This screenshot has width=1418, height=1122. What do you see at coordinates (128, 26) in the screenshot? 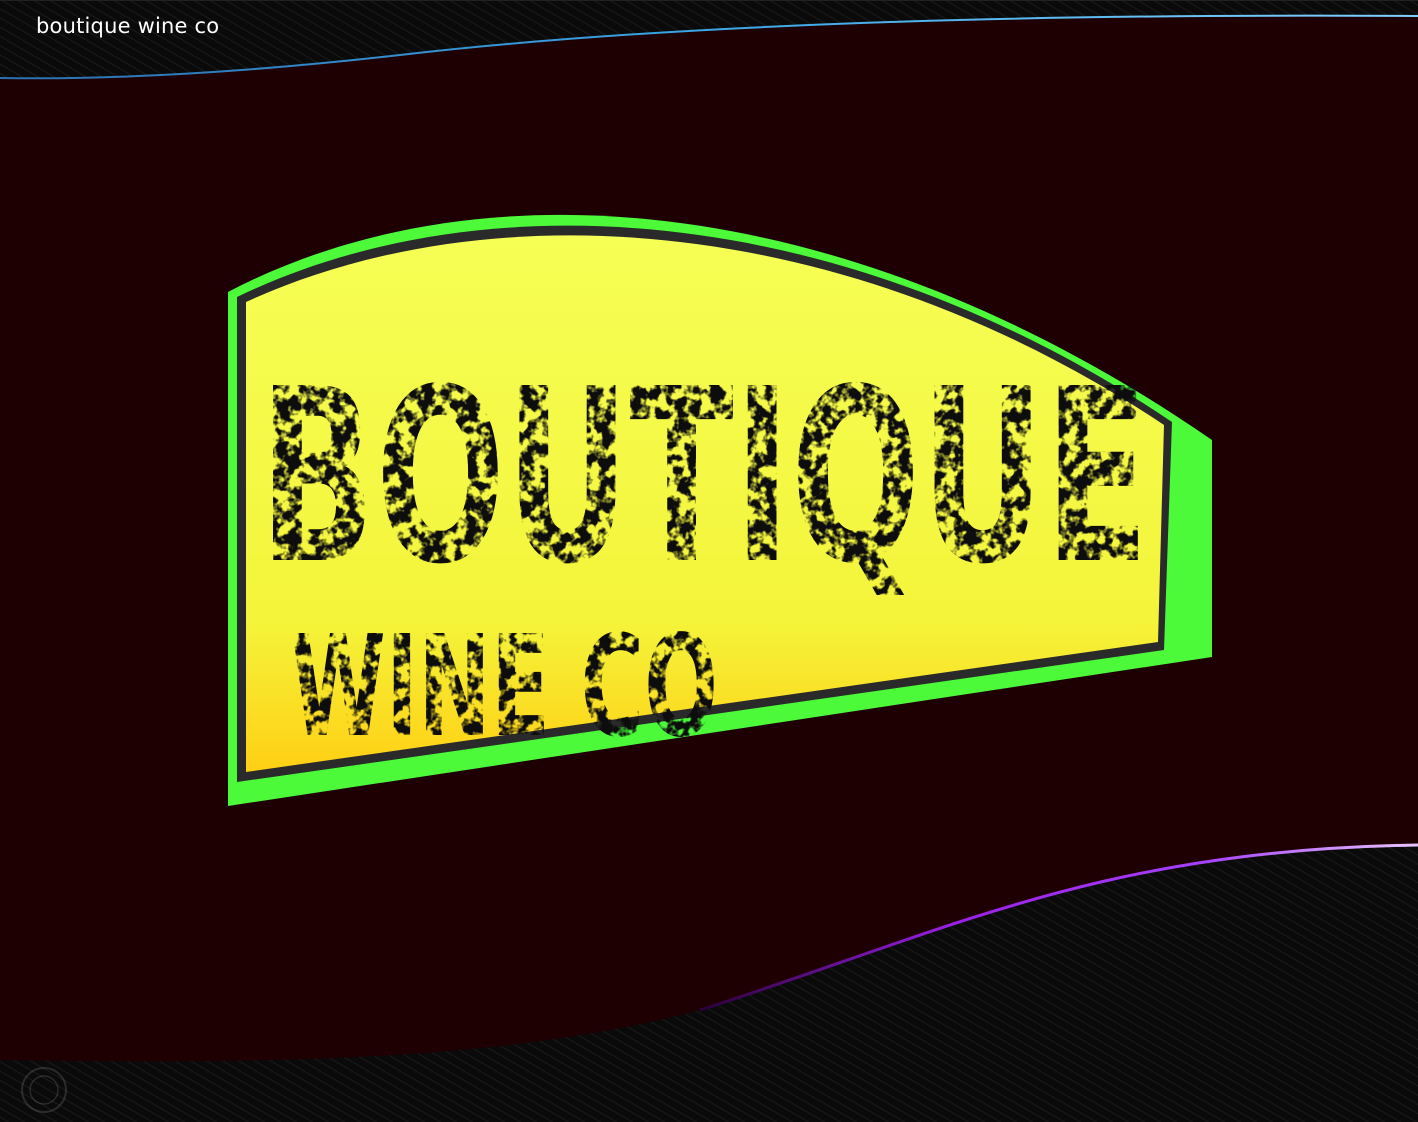
I see `page-title: boutique wine co` at bounding box center [128, 26].